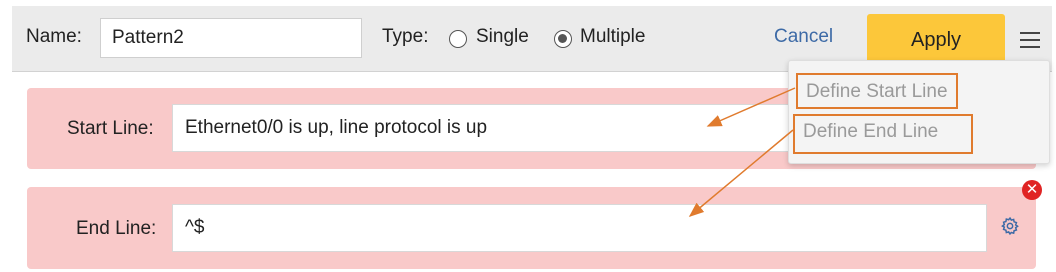 This screenshot has height=272, width=1056. What do you see at coordinates (612, 37) in the screenshot?
I see `type-multiple-label: Multiple` at bounding box center [612, 37].